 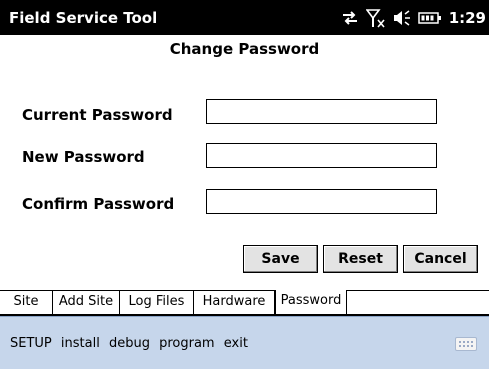 I want to click on signal-off-icon, so click(x=375, y=18).